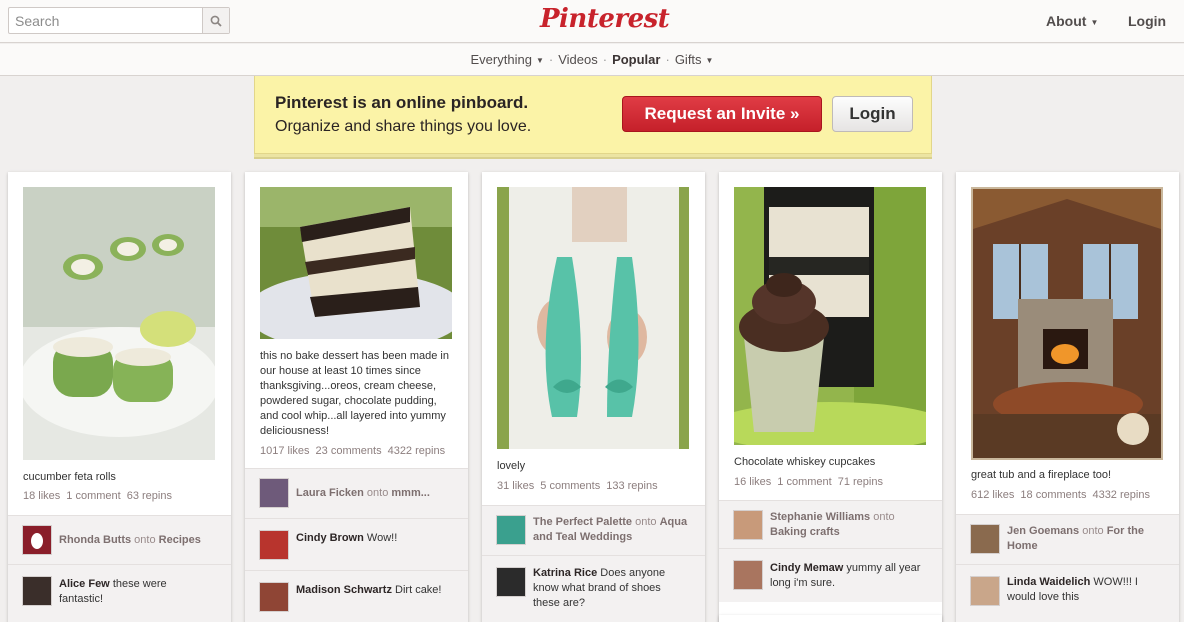 This screenshot has width=1184, height=622. Describe the element at coordinates (850, 525) in the screenshot. I see `pinner-text: Stephanie Williams onto Baking crafts` at that location.